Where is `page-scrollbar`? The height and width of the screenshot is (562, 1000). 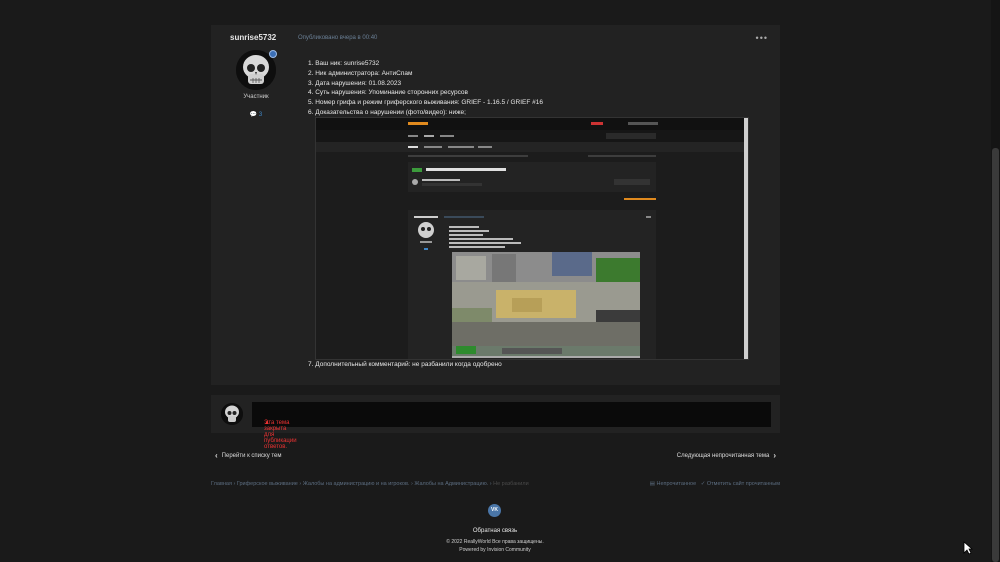
page-scrollbar is located at coordinates (995, 281).